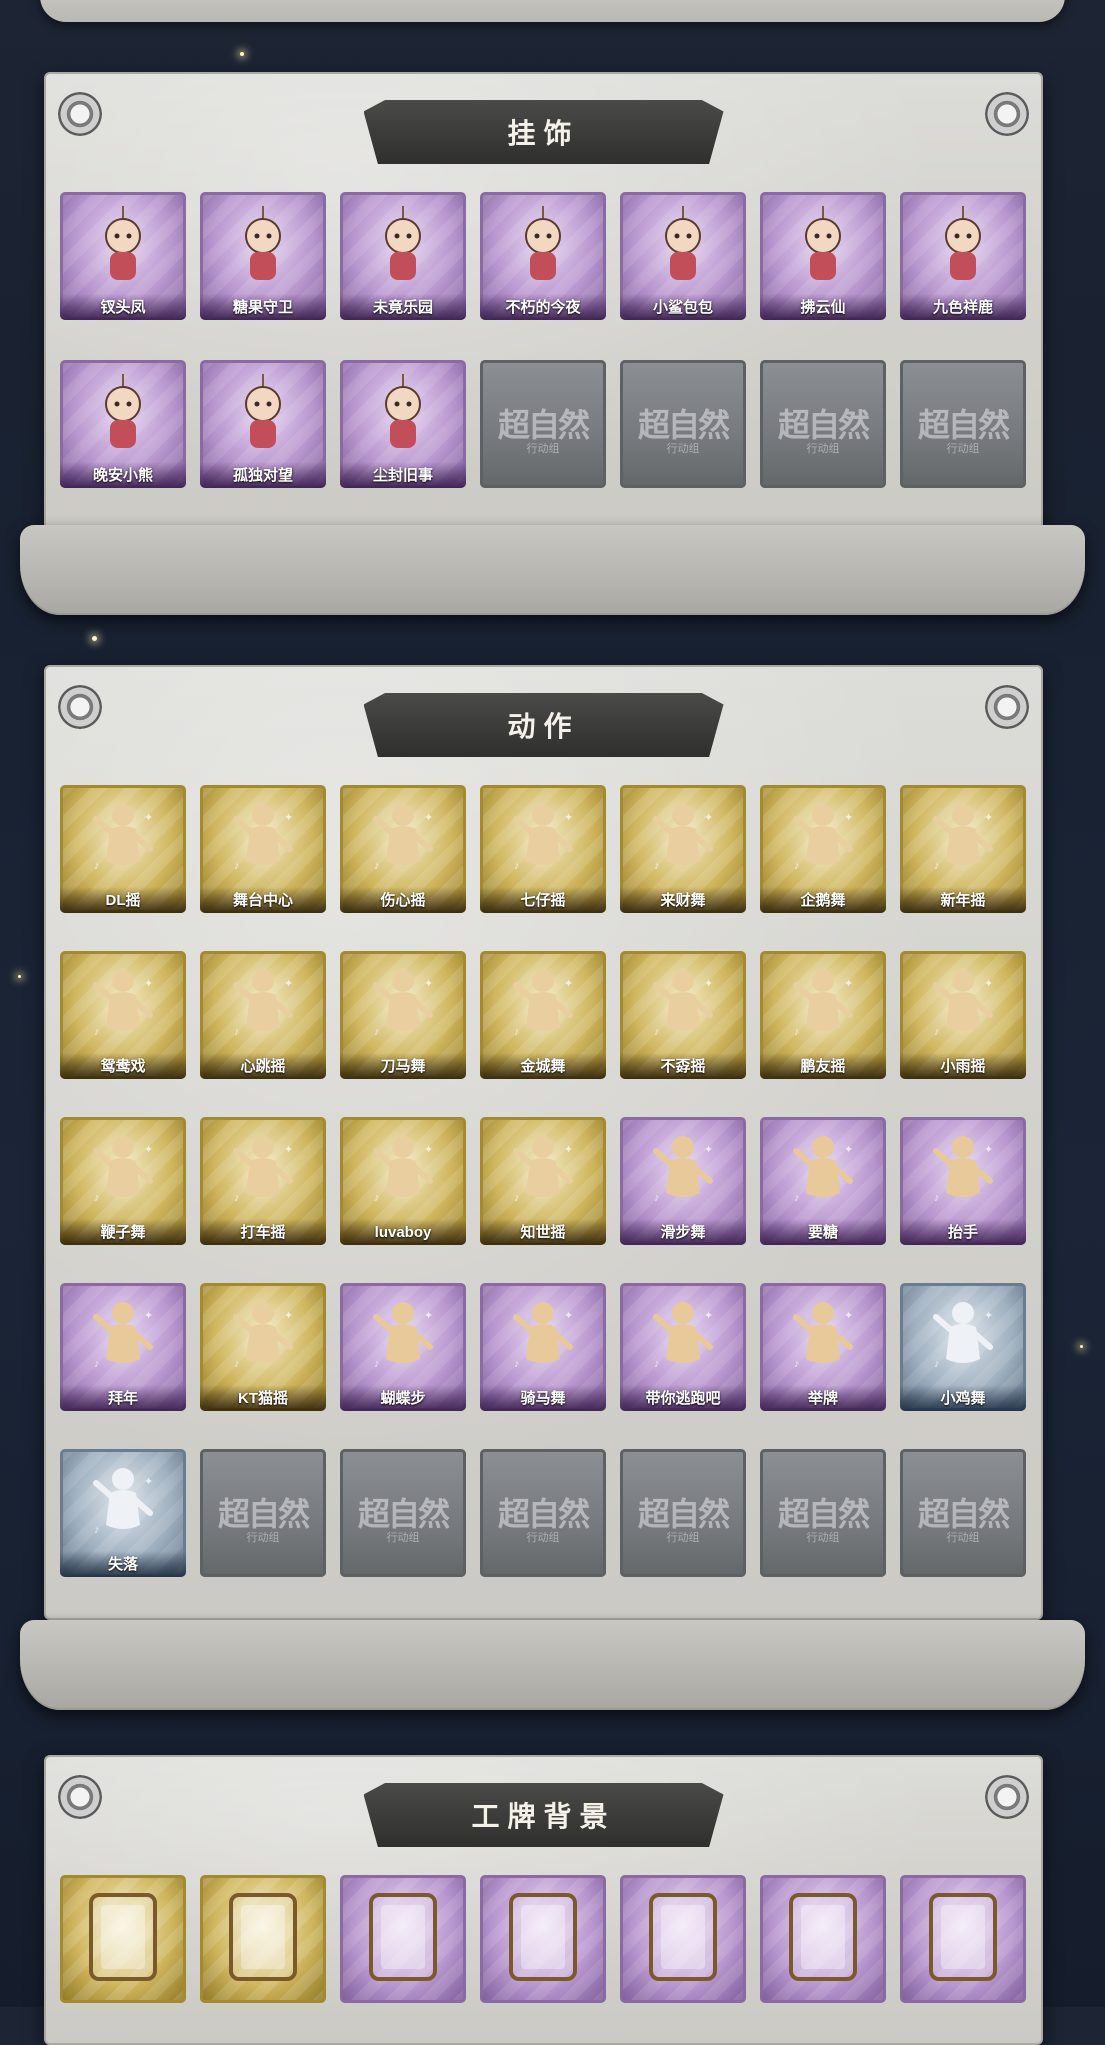 This screenshot has width=1105, height=2045. I want to click on lavender-frame-icon, so click(683, 1939).